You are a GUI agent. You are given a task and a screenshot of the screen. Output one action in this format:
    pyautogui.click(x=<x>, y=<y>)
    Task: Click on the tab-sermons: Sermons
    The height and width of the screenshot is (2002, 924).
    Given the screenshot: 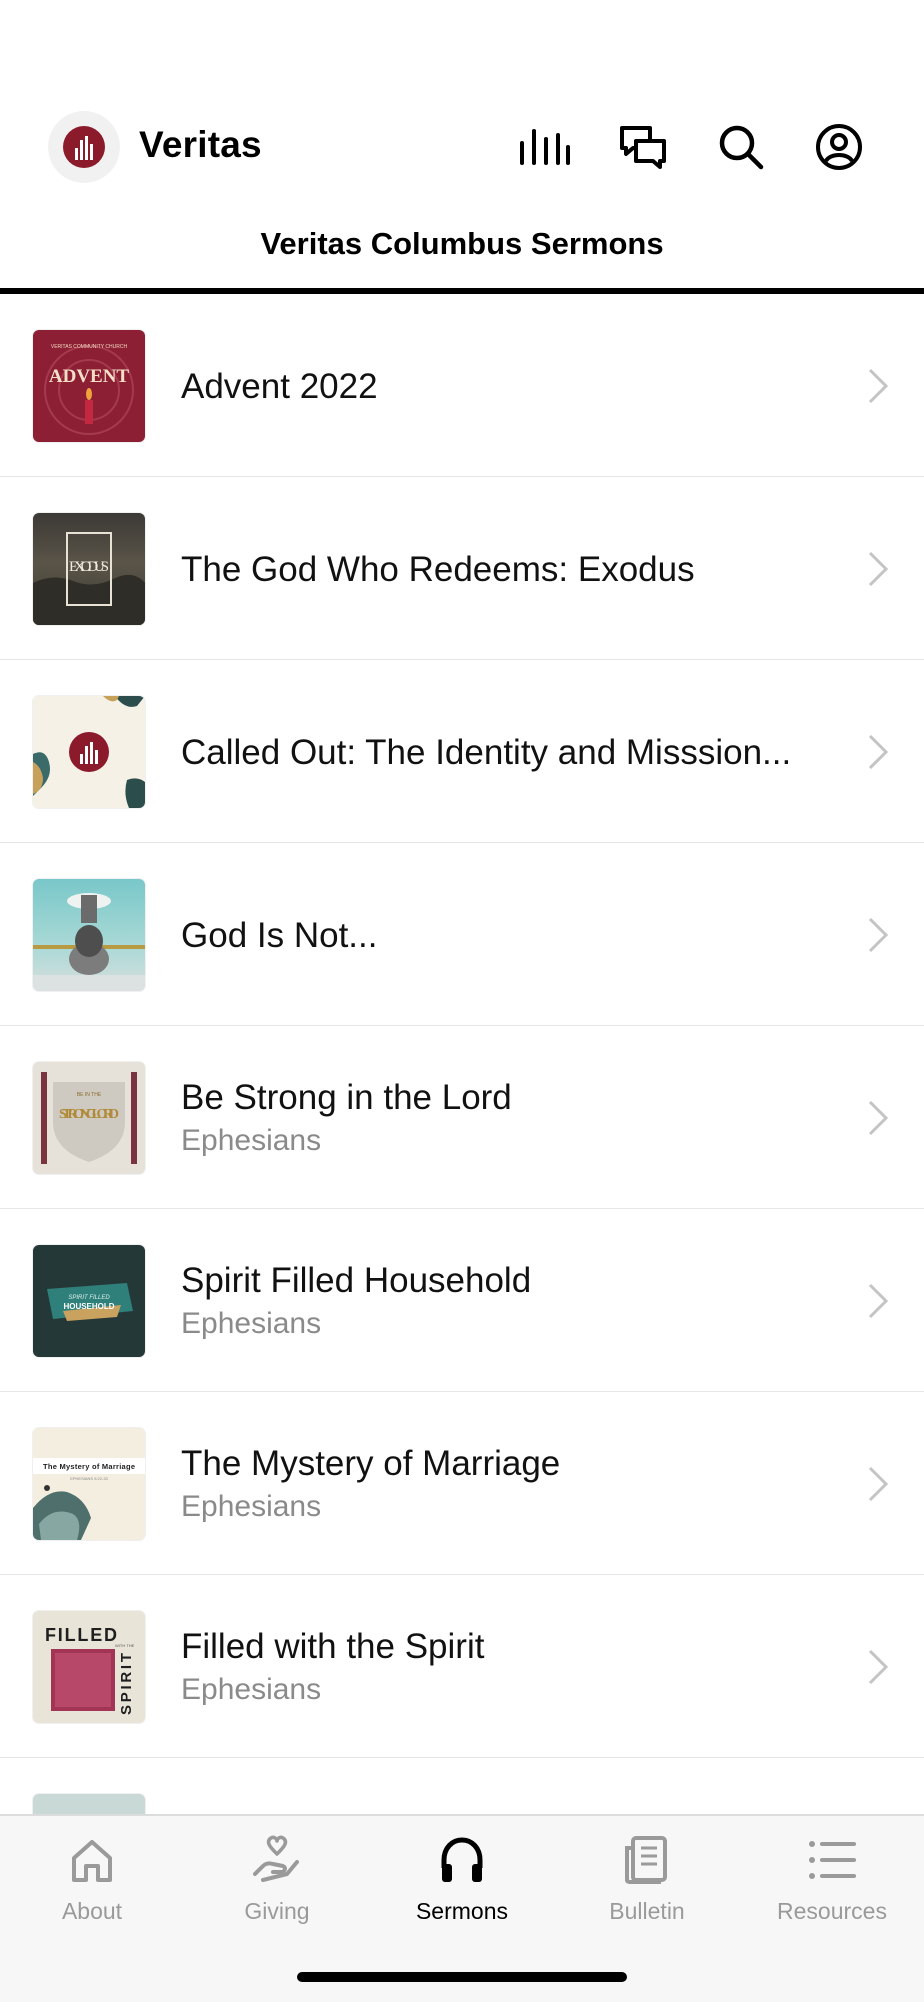 What is the action you would take?
    pyautogui.click(x=462, y=1876)
    